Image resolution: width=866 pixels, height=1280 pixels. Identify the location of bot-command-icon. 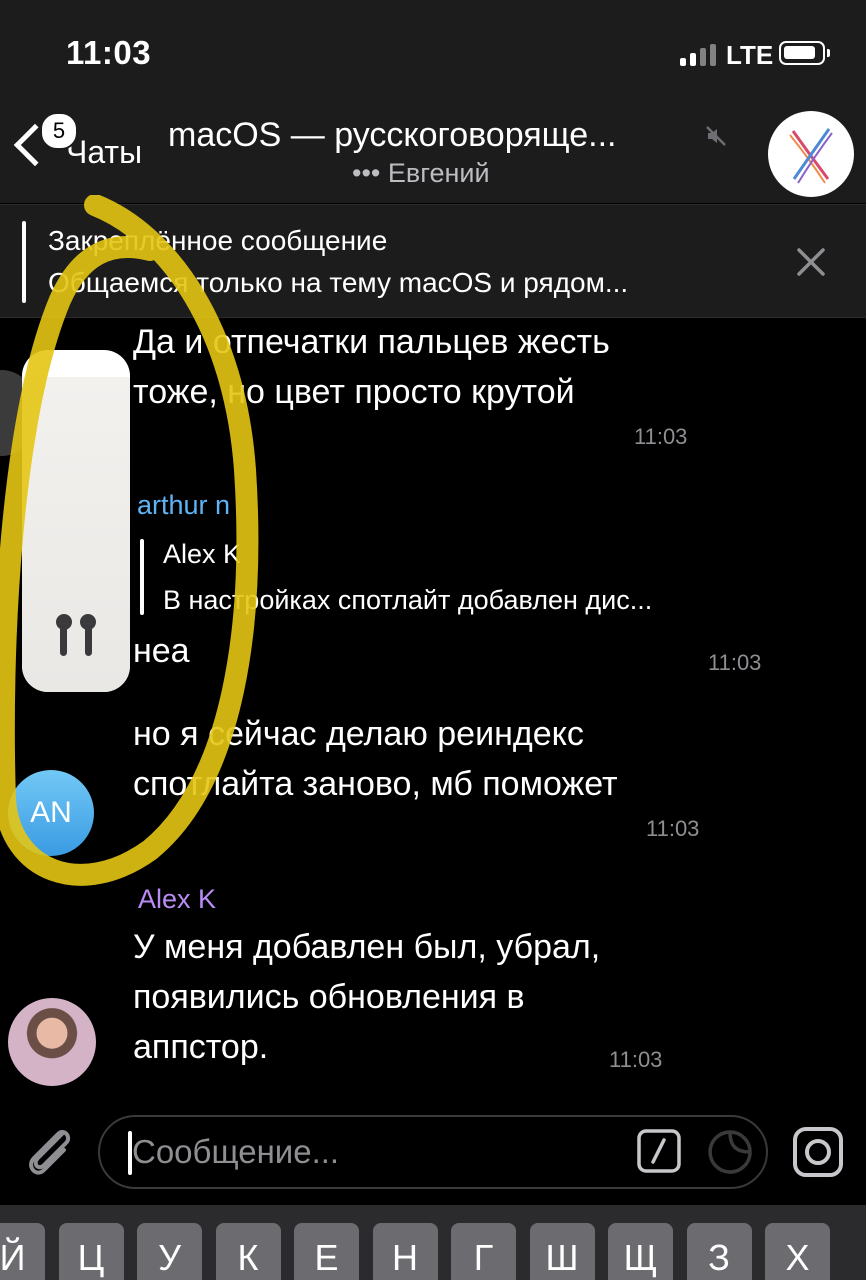
(659, 1151).